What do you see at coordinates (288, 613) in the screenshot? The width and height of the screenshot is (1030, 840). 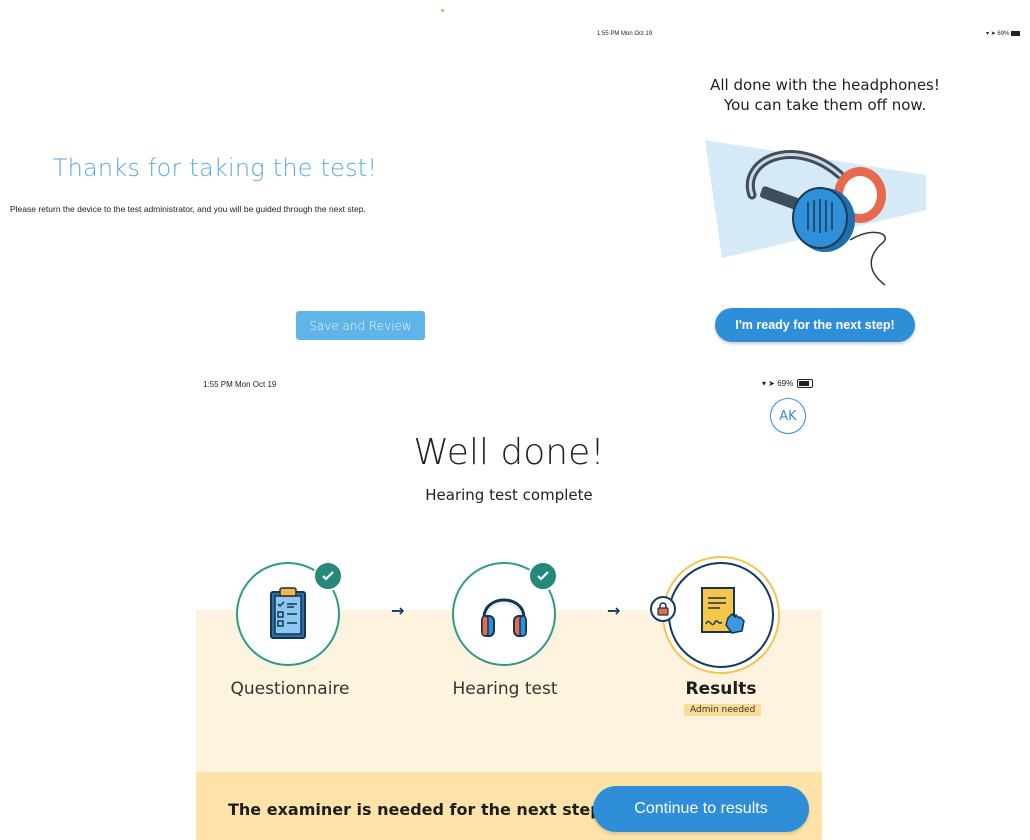 I see `clipboard-icon` at bounding box center [288, 613].